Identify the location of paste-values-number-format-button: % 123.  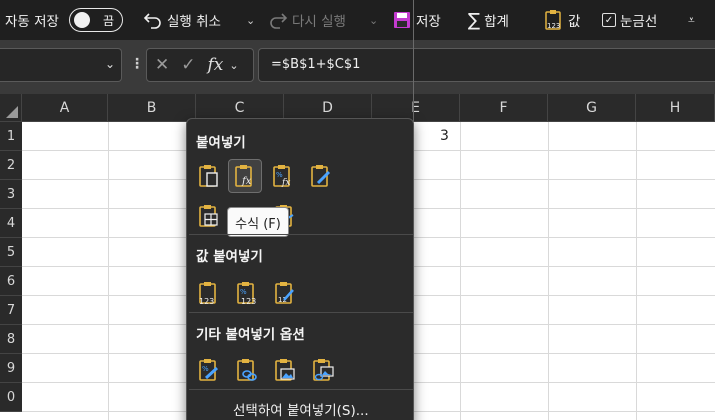
(247, 293).